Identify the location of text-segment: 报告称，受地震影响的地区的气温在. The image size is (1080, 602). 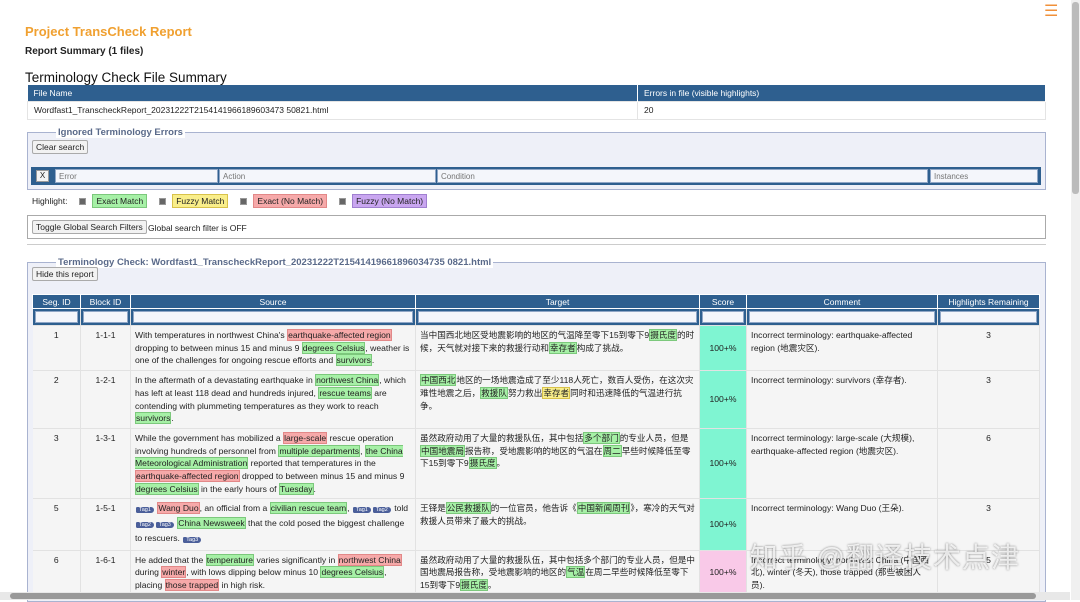
(533, 450).